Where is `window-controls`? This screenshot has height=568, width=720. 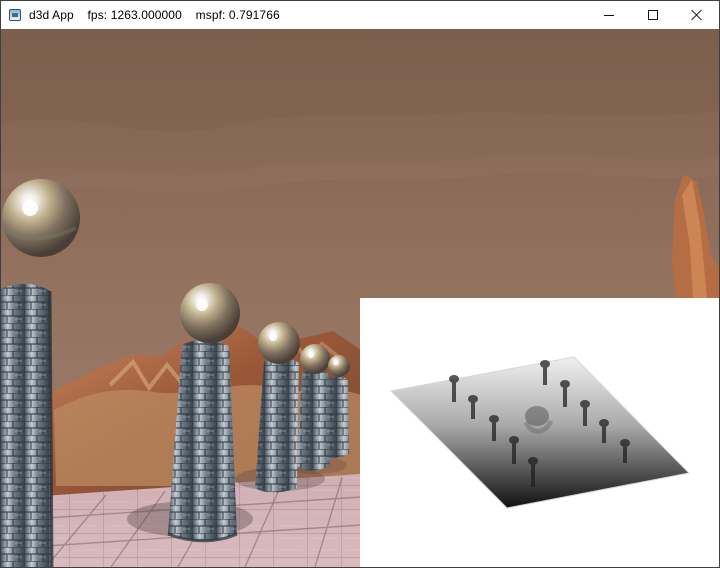 window-controls is located at coordinates (653, 15).